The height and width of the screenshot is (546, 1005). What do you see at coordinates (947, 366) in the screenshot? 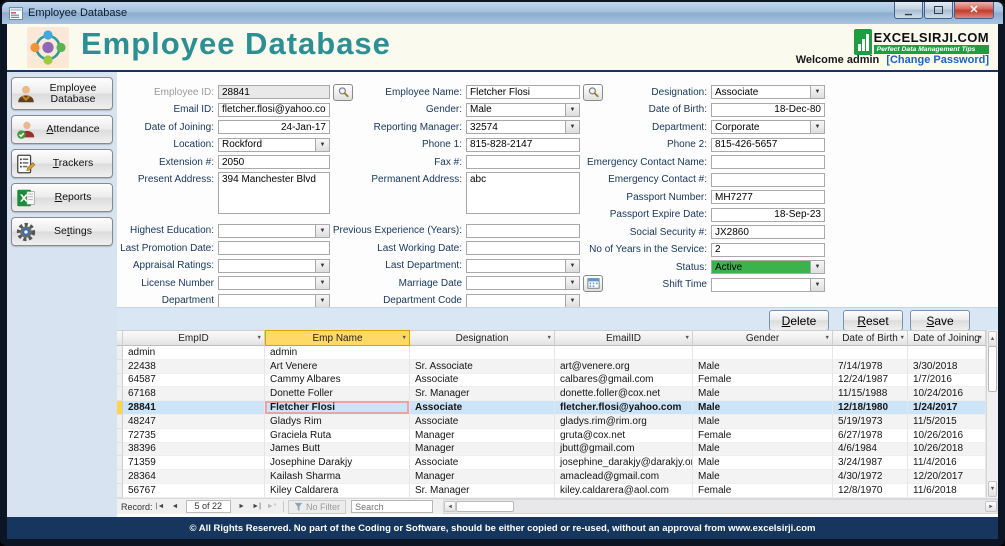
I see `table-cell: 3/30/2018` at bounding box center [947, 366].